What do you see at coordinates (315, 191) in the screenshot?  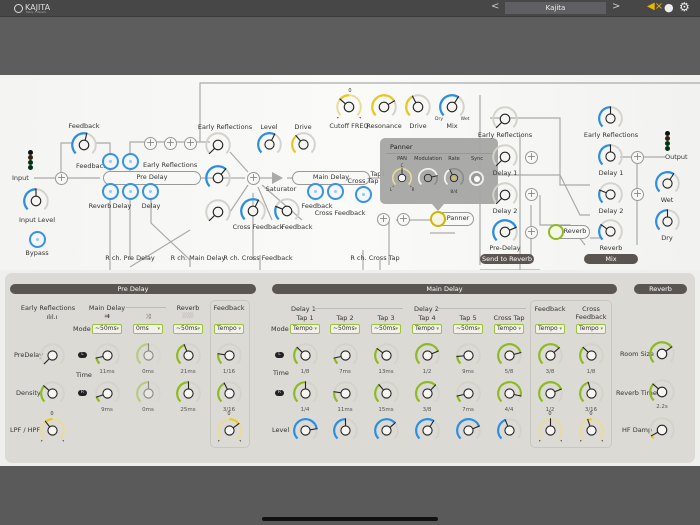 I see `main-feedback-toggle` at bounding box center [315, 191].